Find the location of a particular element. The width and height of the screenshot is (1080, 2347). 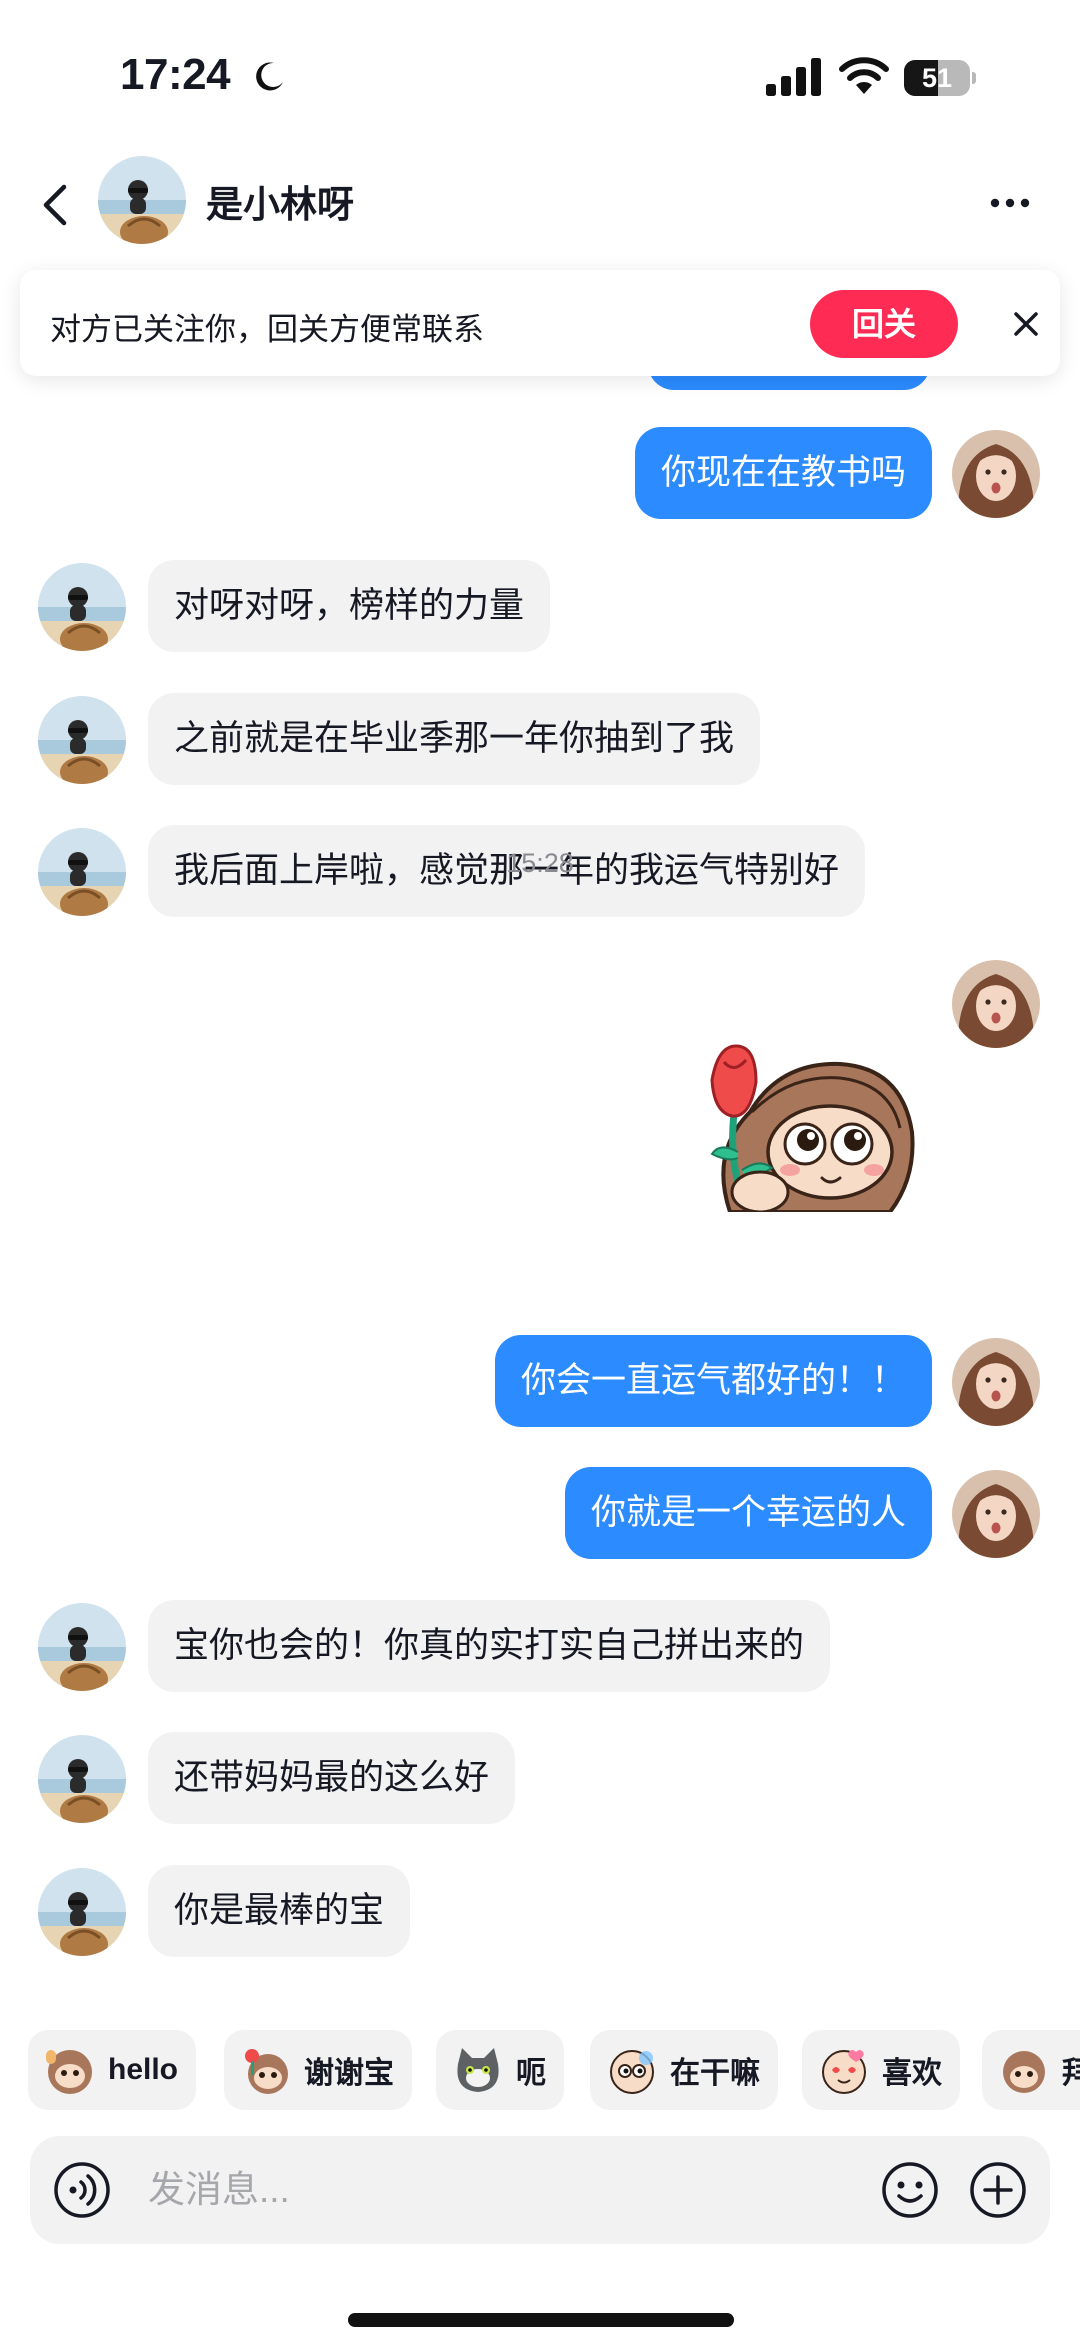

chat-header: 是小林呀 is located at coordinates (540, 205).